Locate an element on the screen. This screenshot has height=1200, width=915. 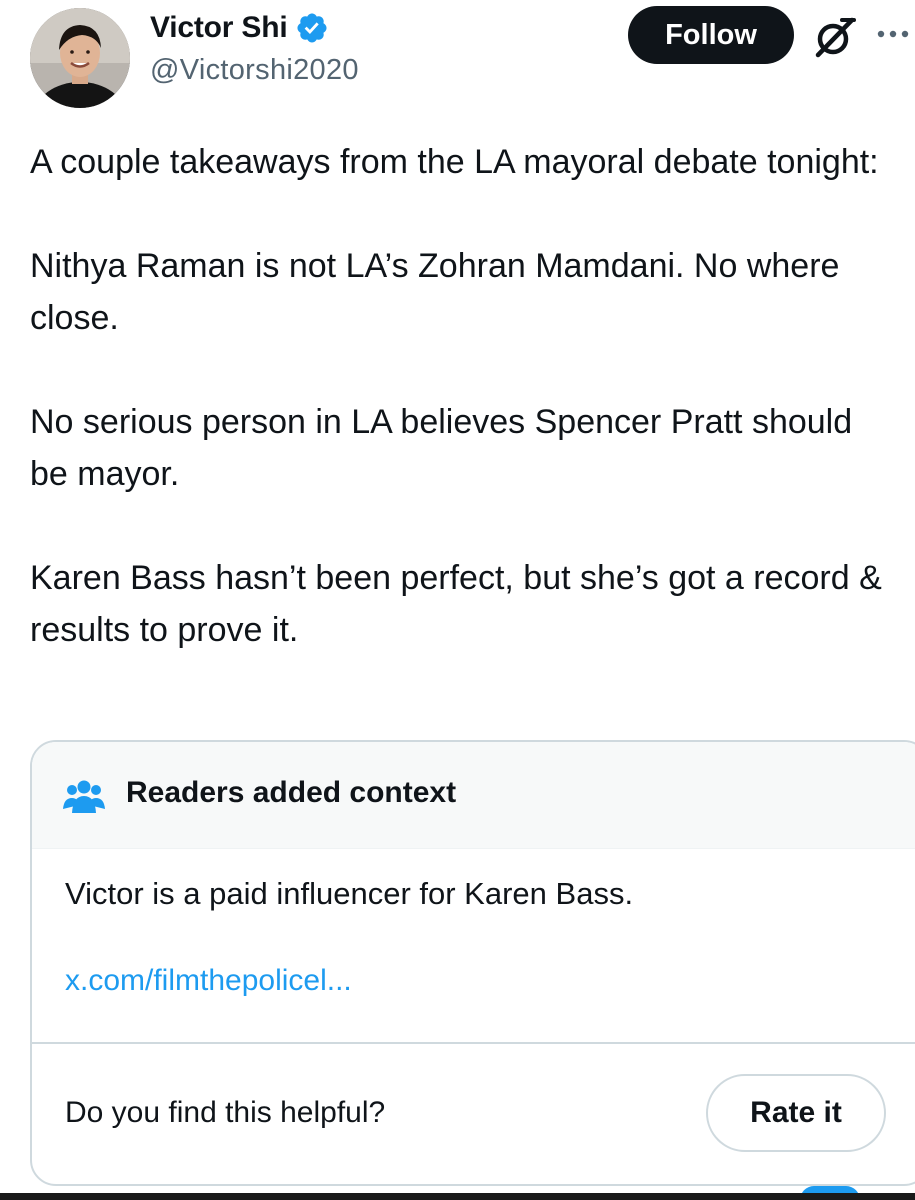
community-notes-icon is located at coordinates (84, 796).